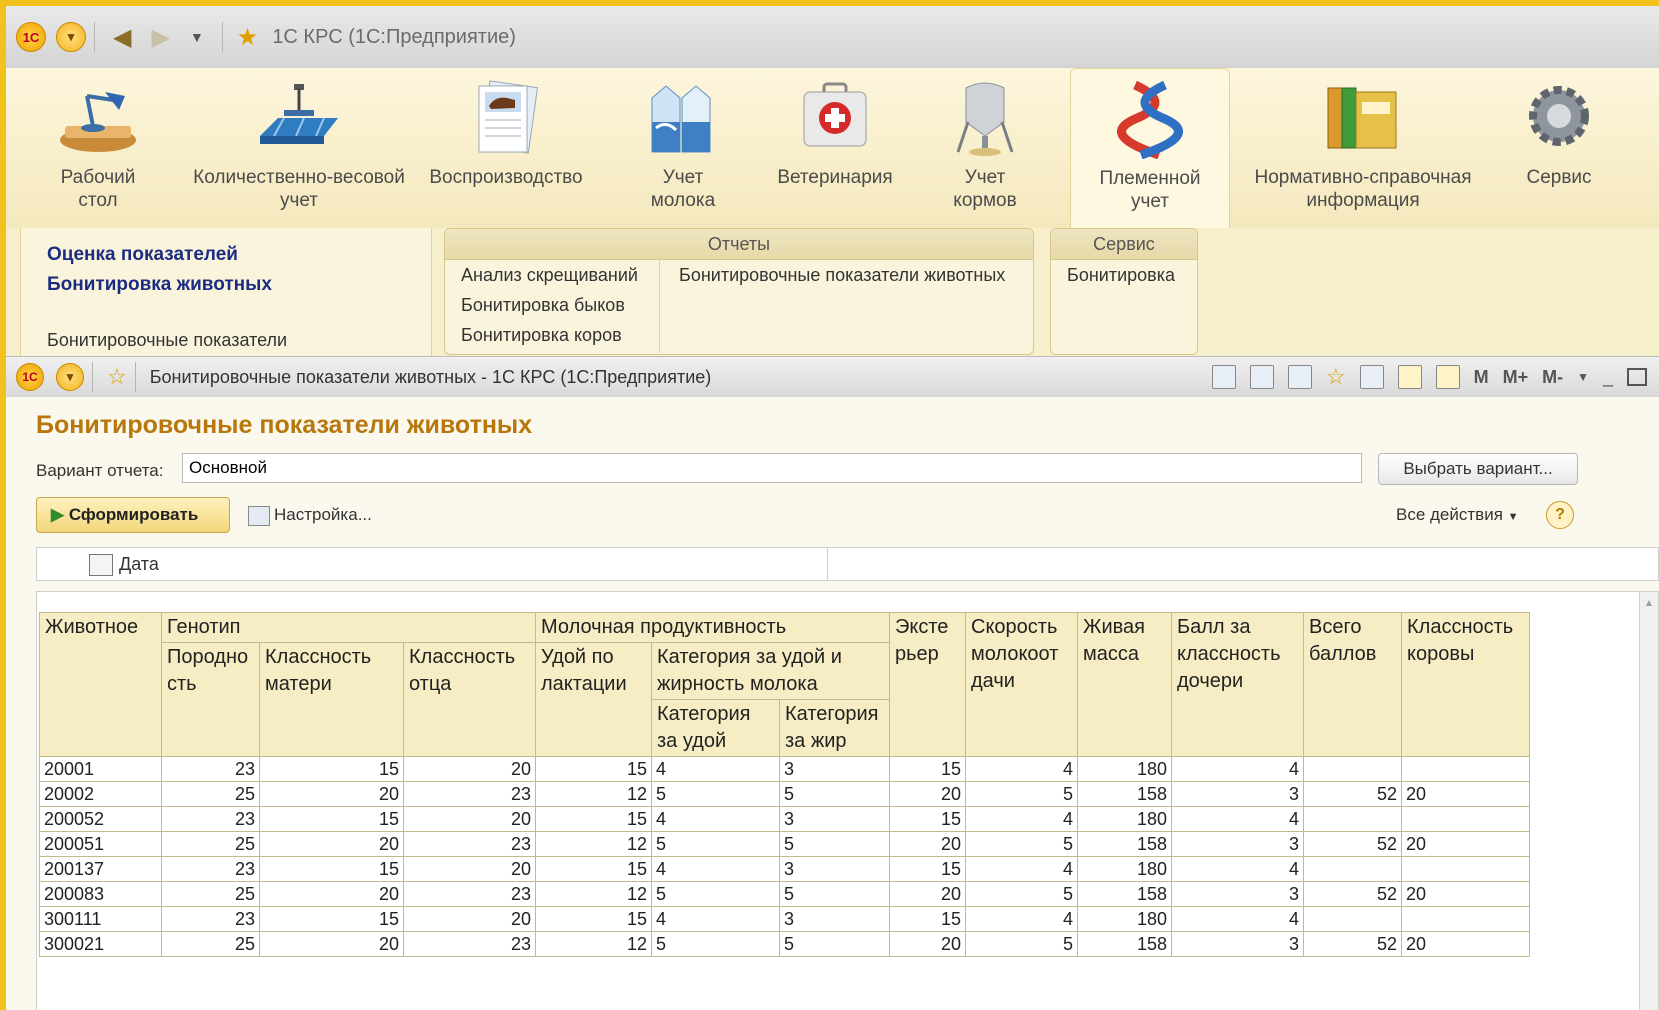 Image resolution: width=1659 pixels, height=1010 pixels. I want to click on chevron-down-icon: ▼, so click(1583, 377).